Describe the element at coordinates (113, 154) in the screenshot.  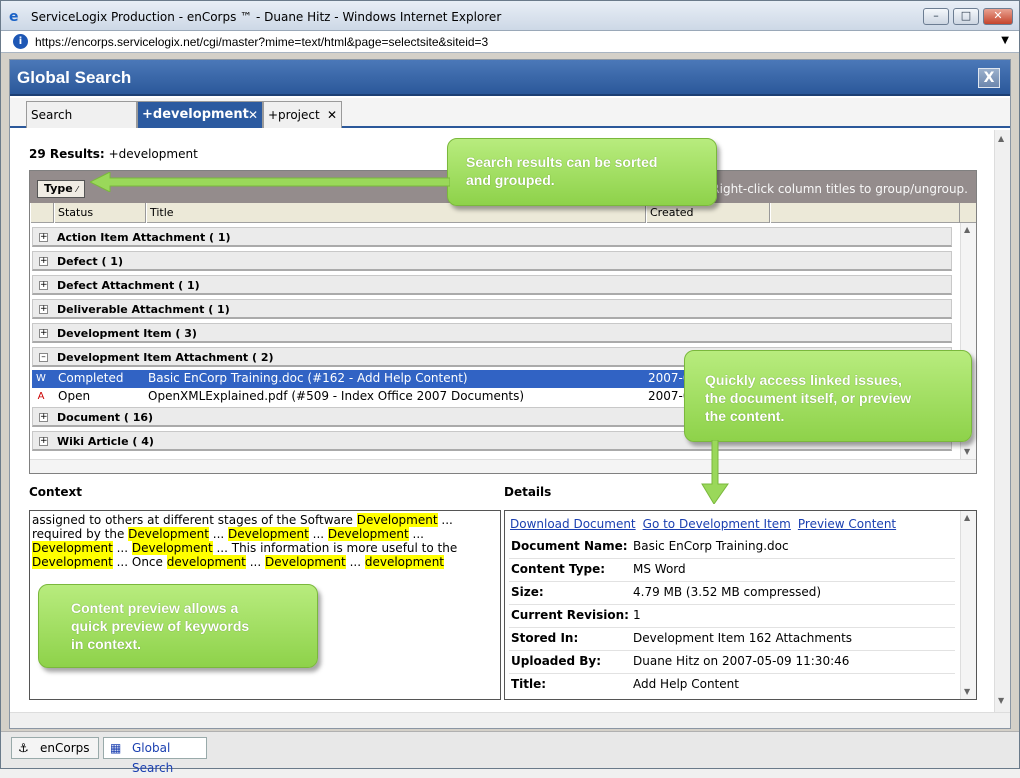
I see `results-summary: 29 Results: +development` at that location.